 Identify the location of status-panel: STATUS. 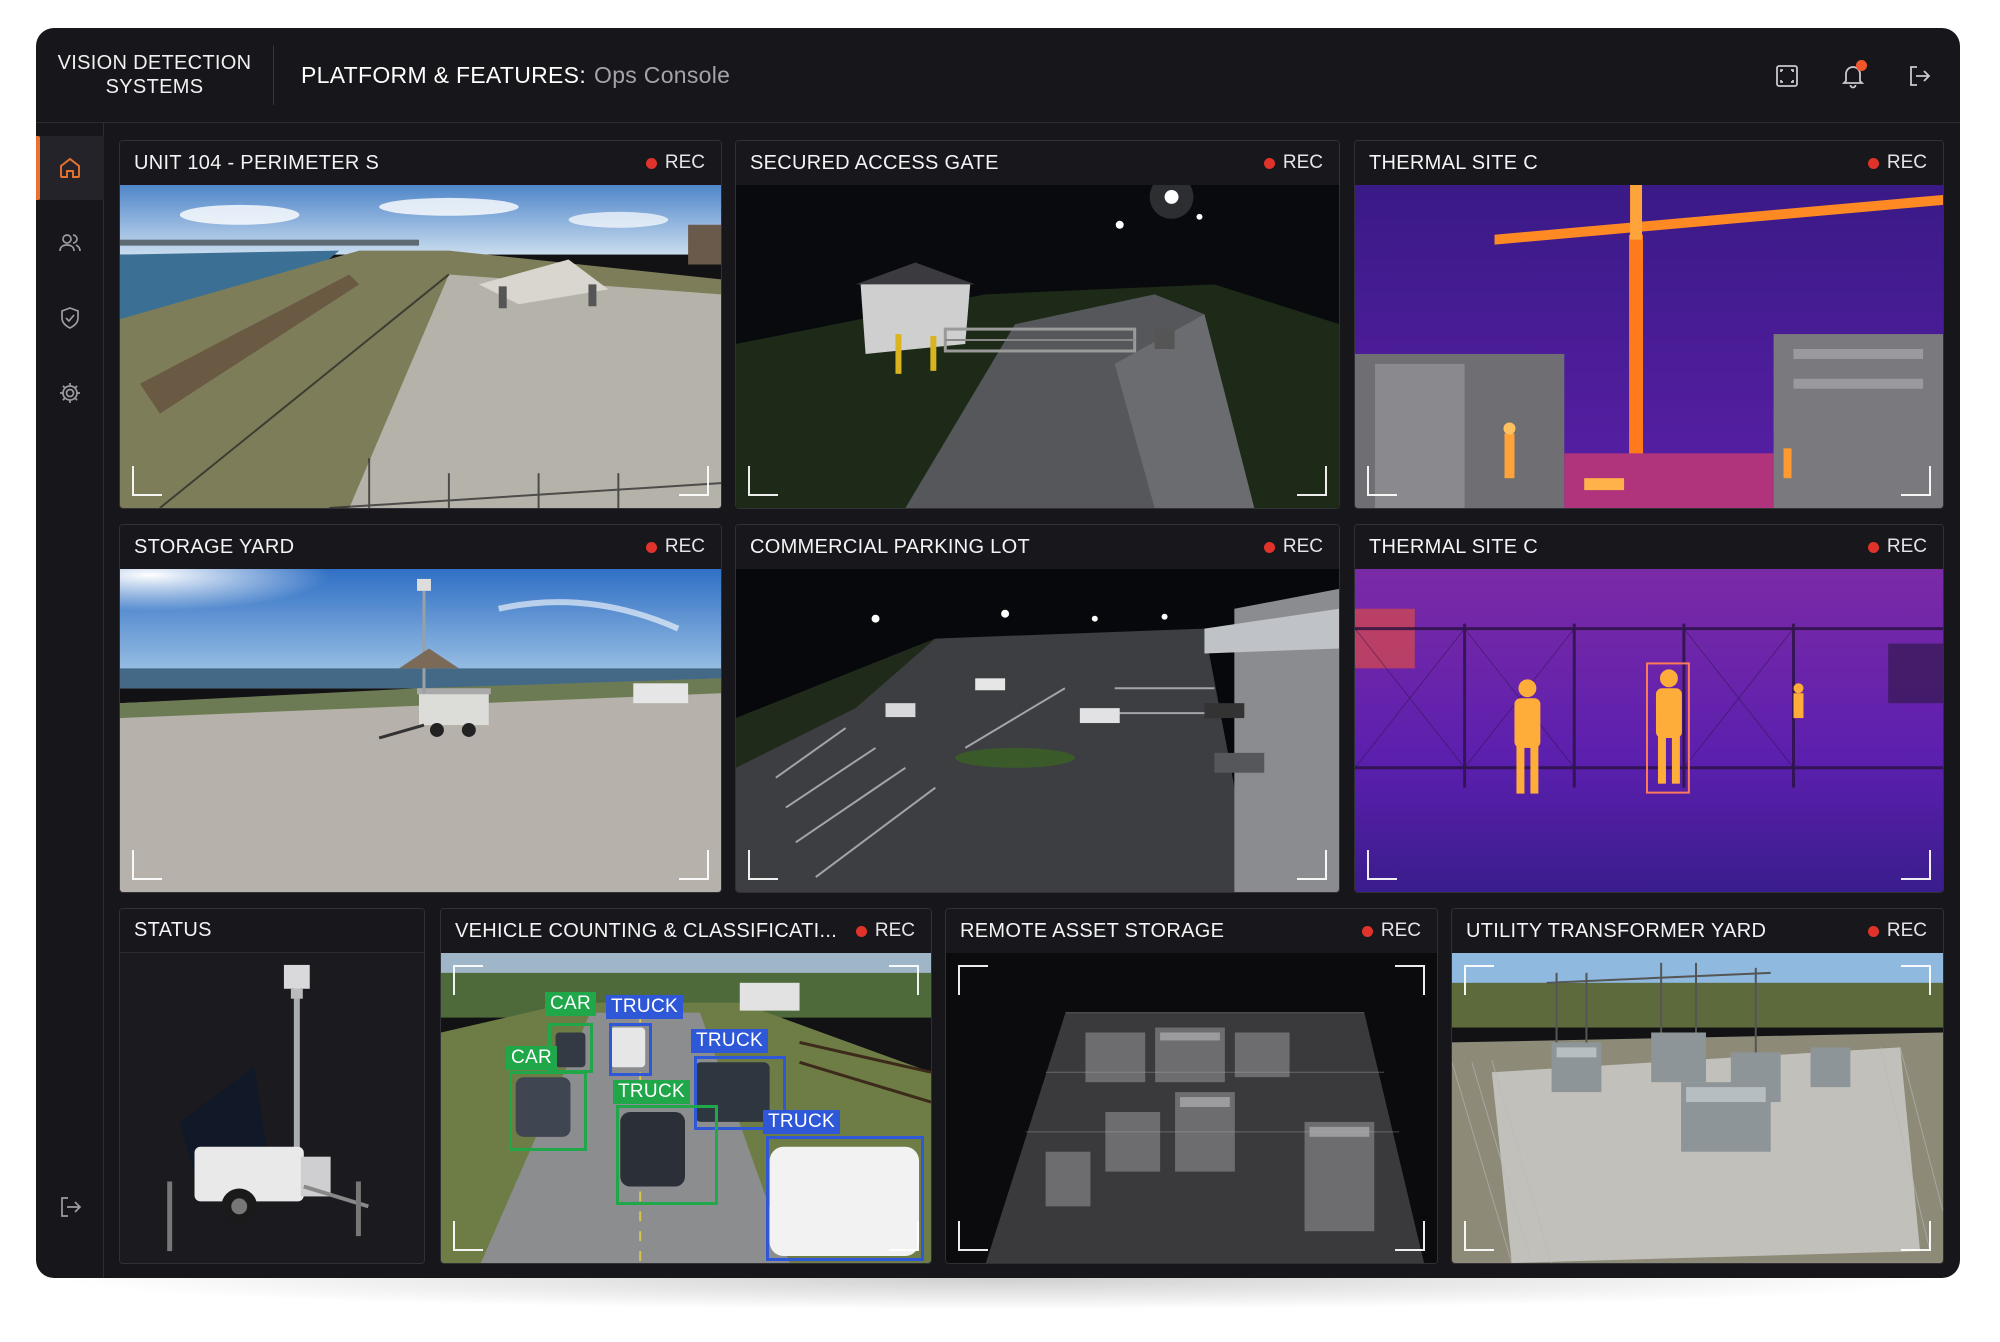
(272, 1086).